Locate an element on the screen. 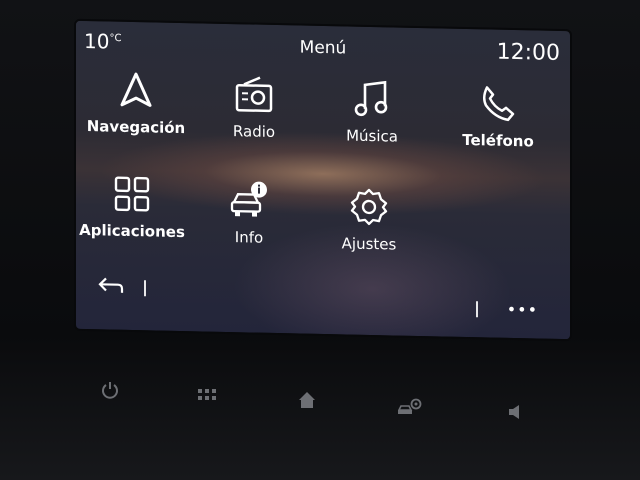 The width and height of the screenshot is (640, 480). menu-item-label: Aplicaciones is located at coordinates (132, 231).